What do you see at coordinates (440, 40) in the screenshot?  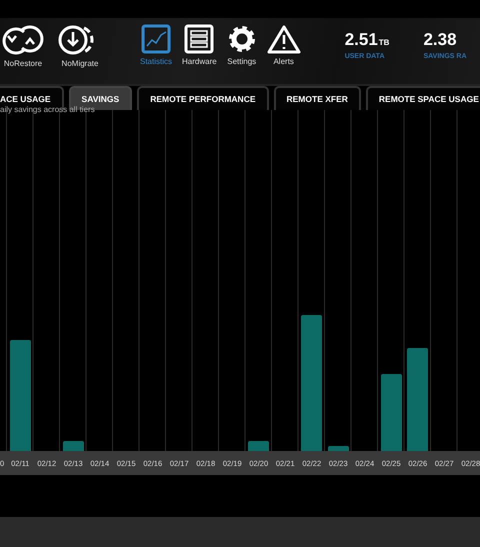 I see `stat-value: 2.38` at bounding box center [440, 40].